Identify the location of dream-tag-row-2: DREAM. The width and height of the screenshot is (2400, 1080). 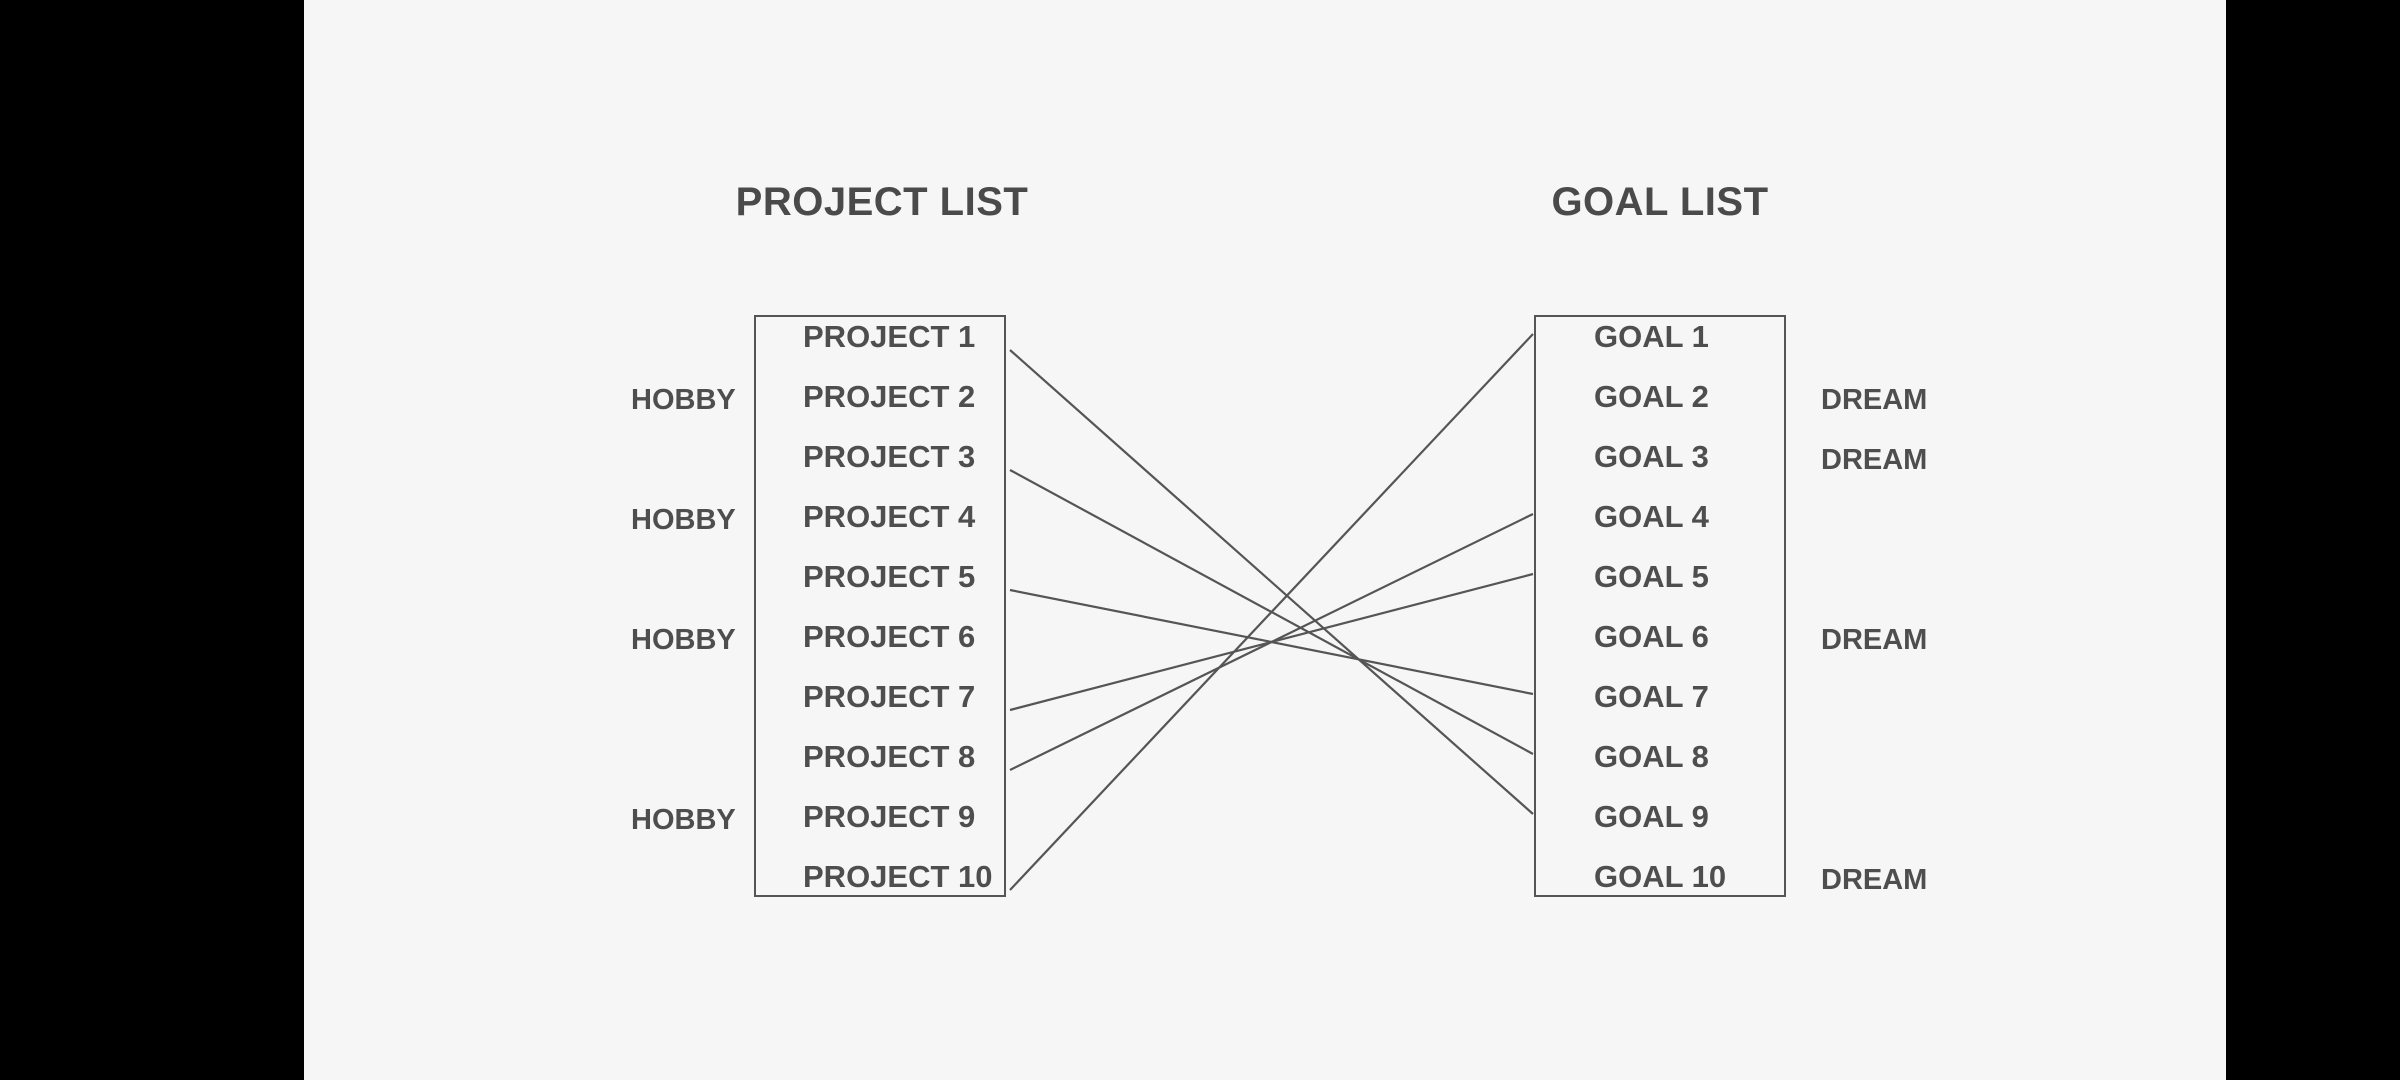
(1874, 400).